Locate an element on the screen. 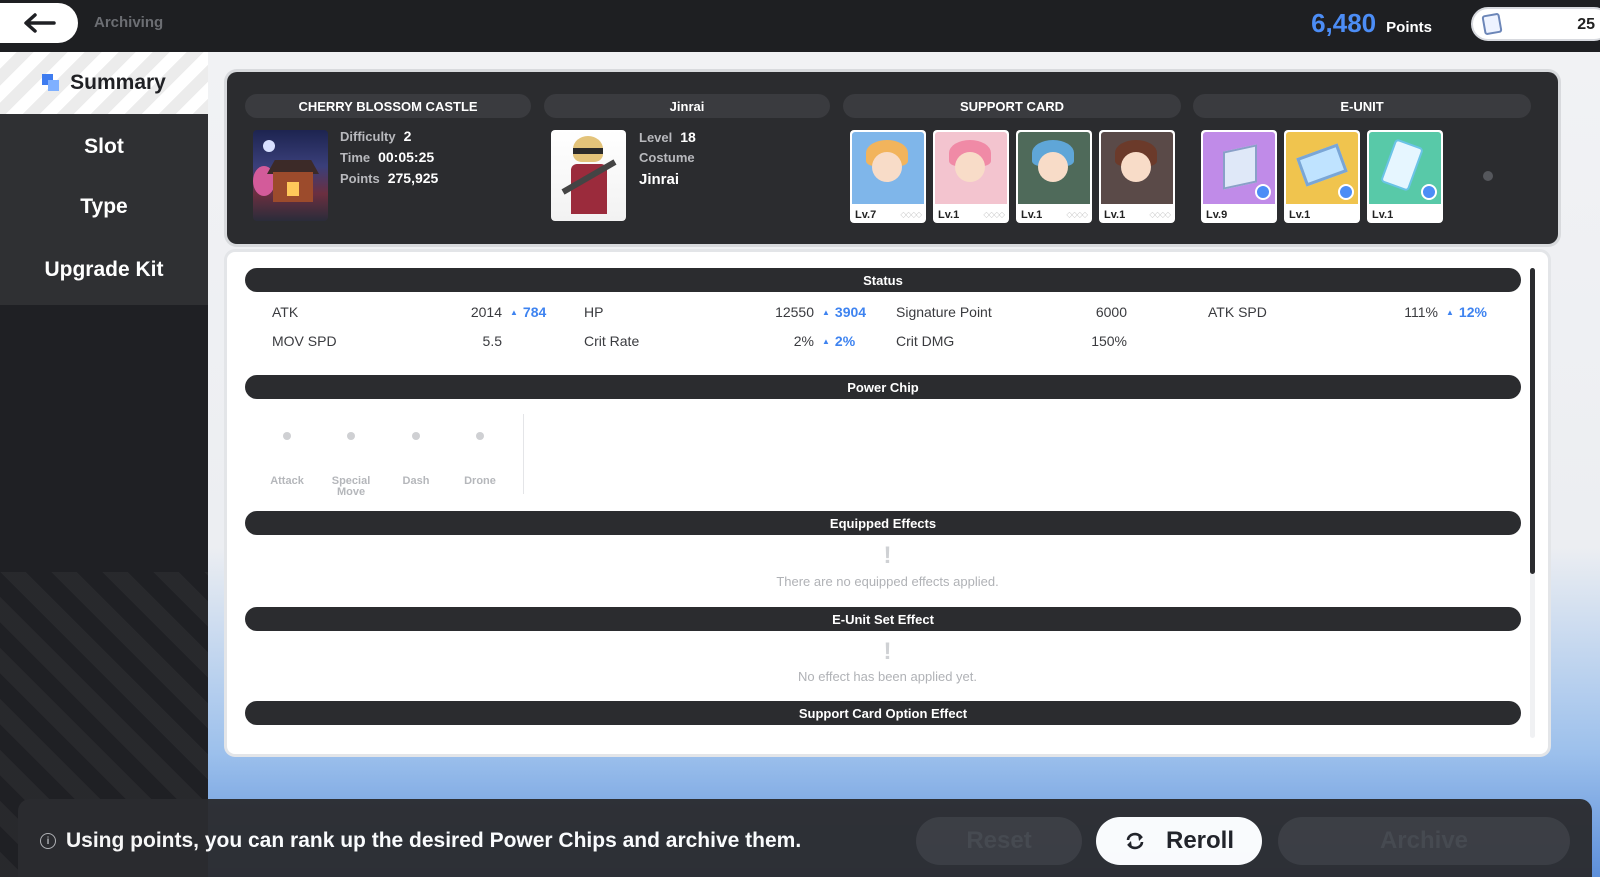  status-header: Status is located at coordinates (883, 280).